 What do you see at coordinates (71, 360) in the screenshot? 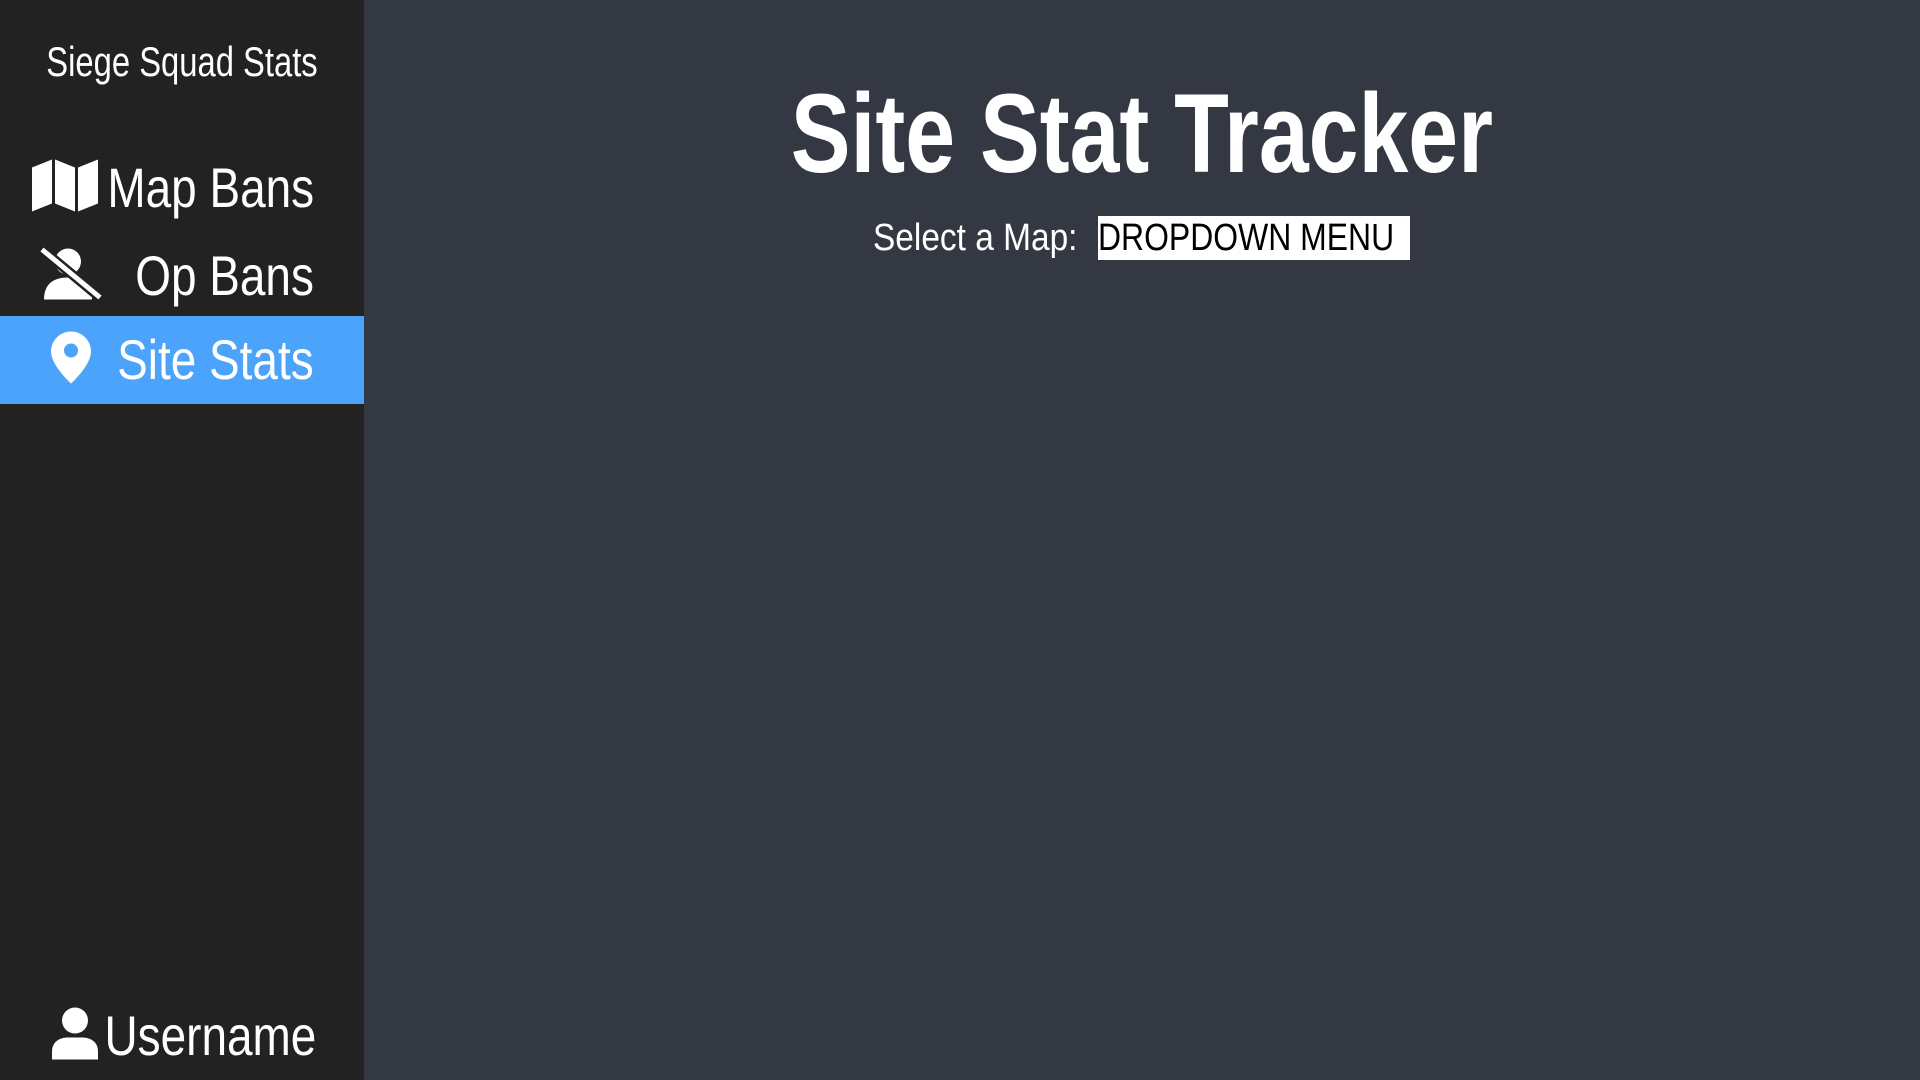
I see `map-pin-icon` at bounding box center [71, 360].